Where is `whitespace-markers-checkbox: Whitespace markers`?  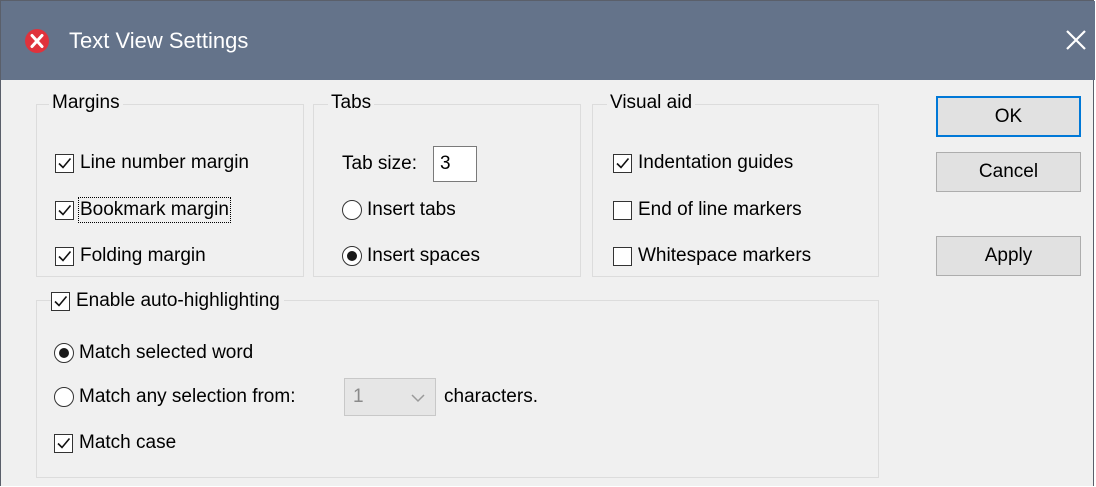 whitespace-markers-checkbox: Whitespace markers is located at coordinates (712, 256).